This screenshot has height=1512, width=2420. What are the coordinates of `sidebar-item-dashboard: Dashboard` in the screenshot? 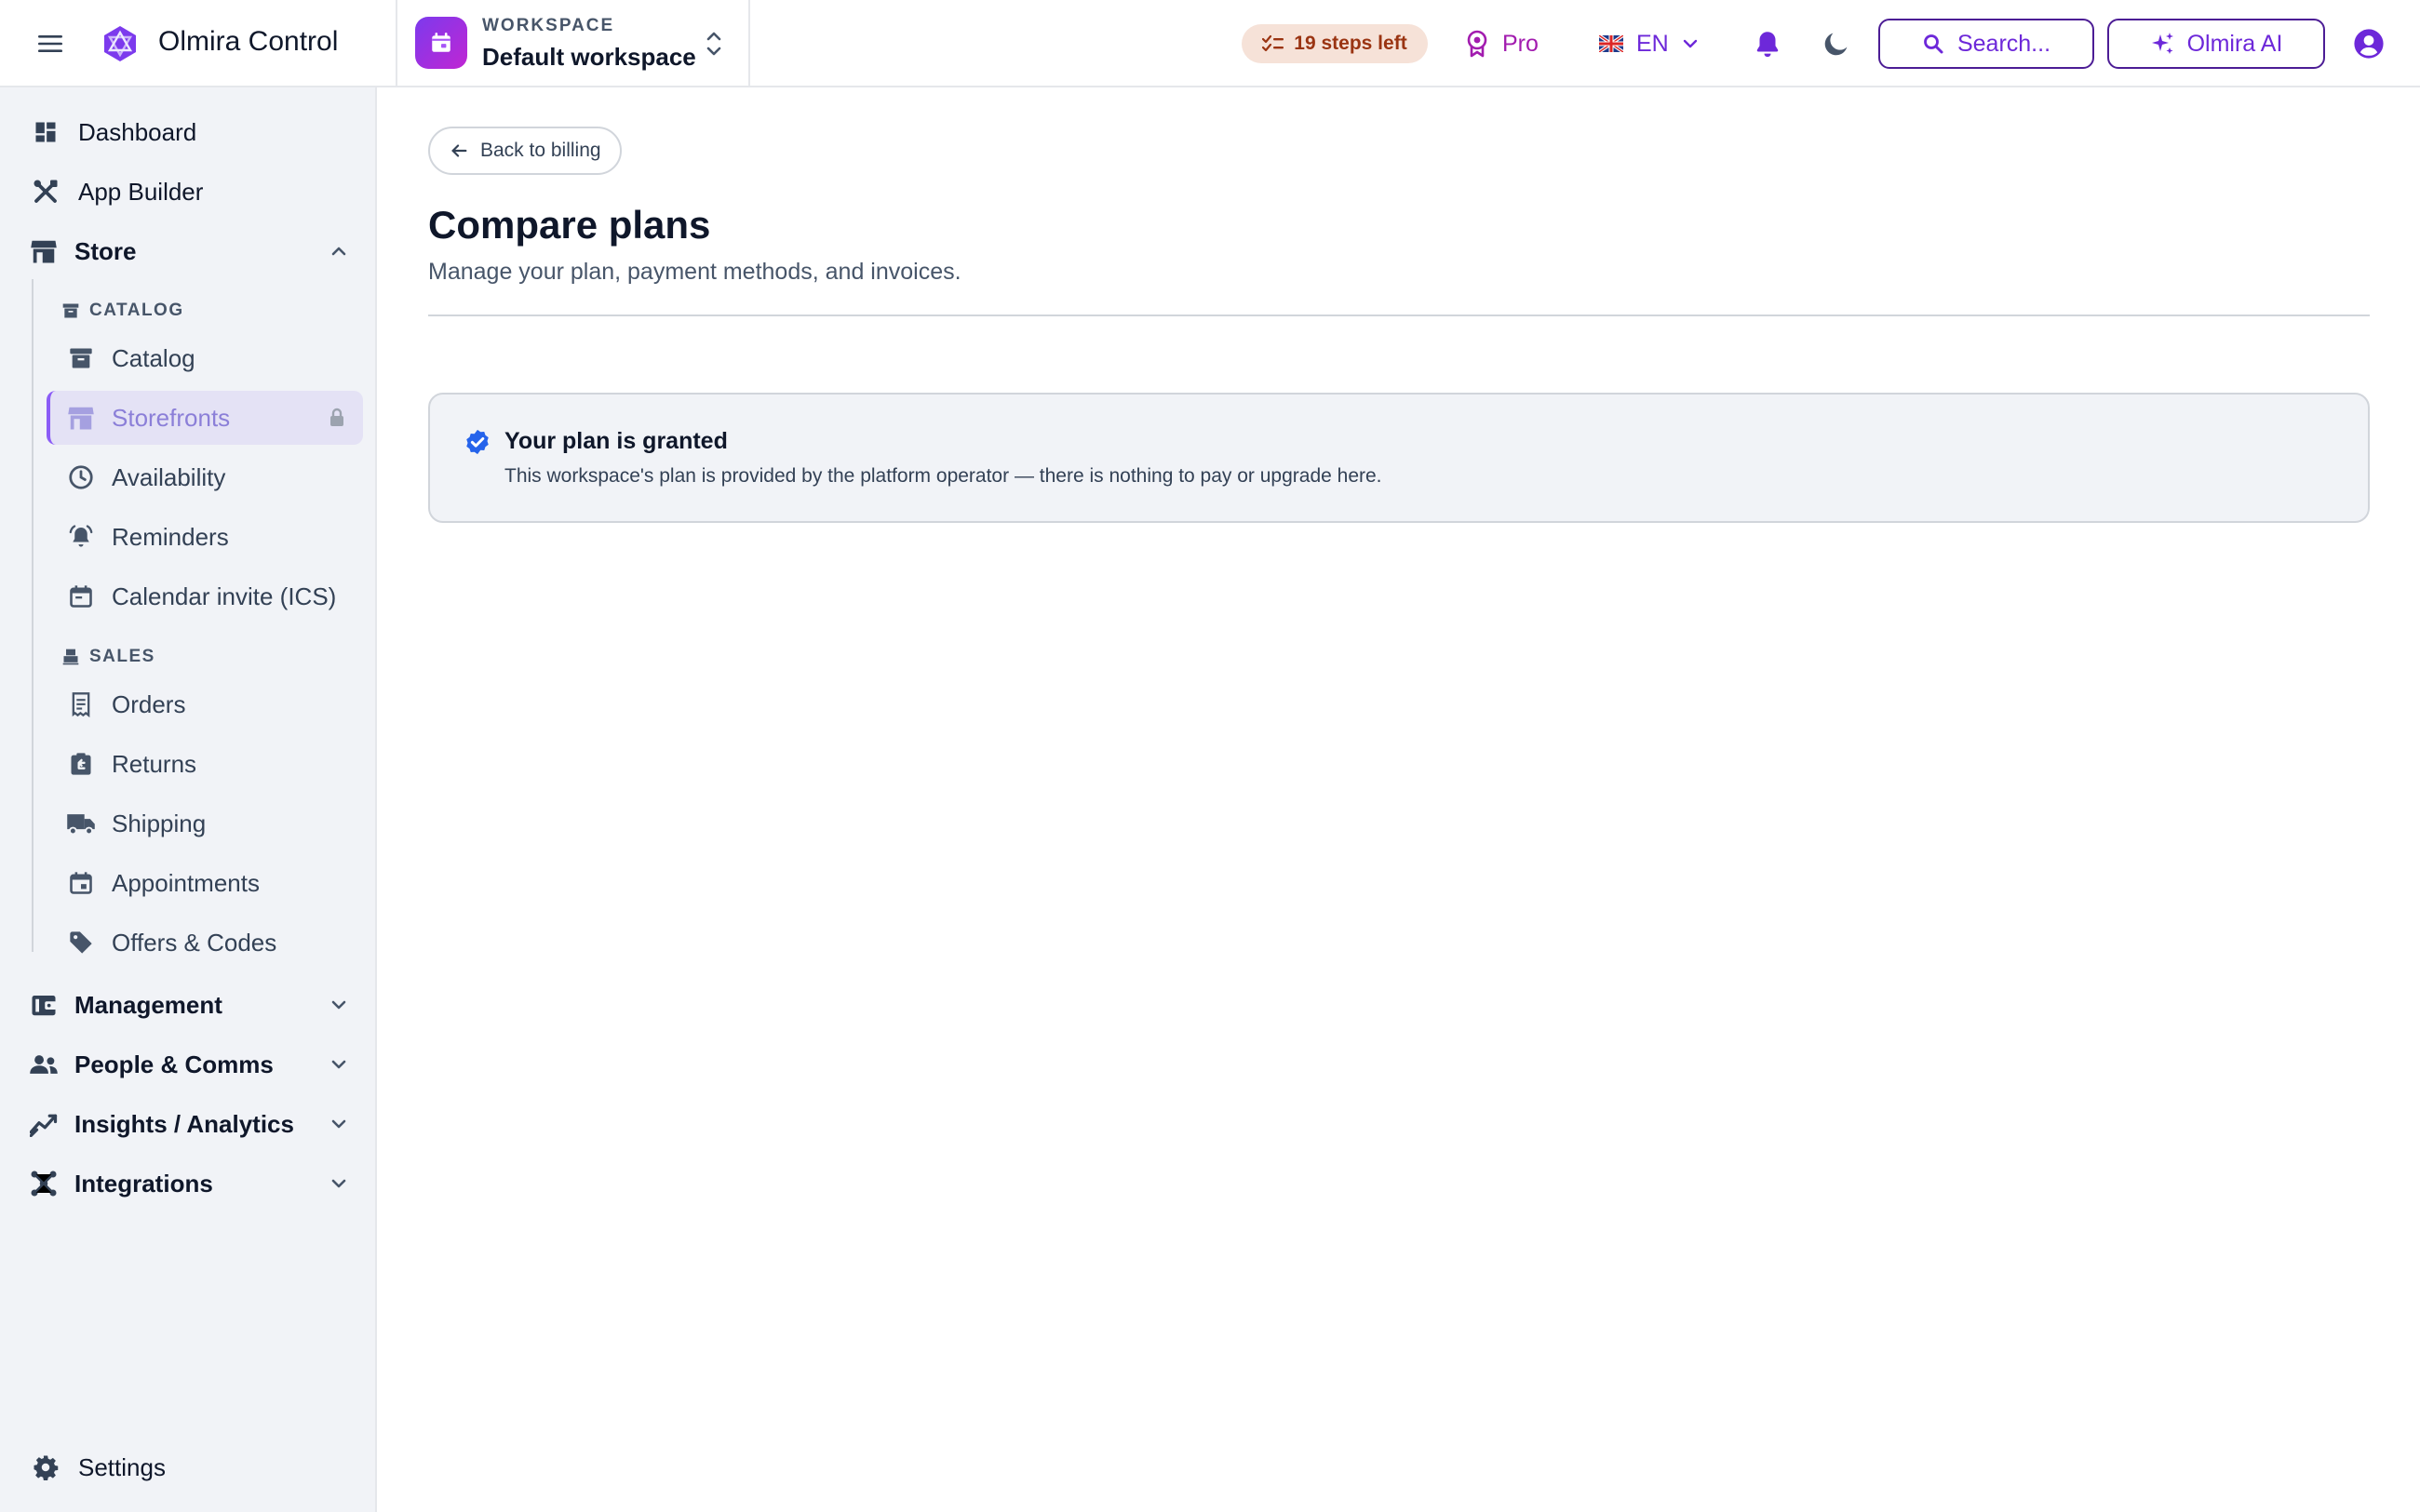 It's located at (188, 132).